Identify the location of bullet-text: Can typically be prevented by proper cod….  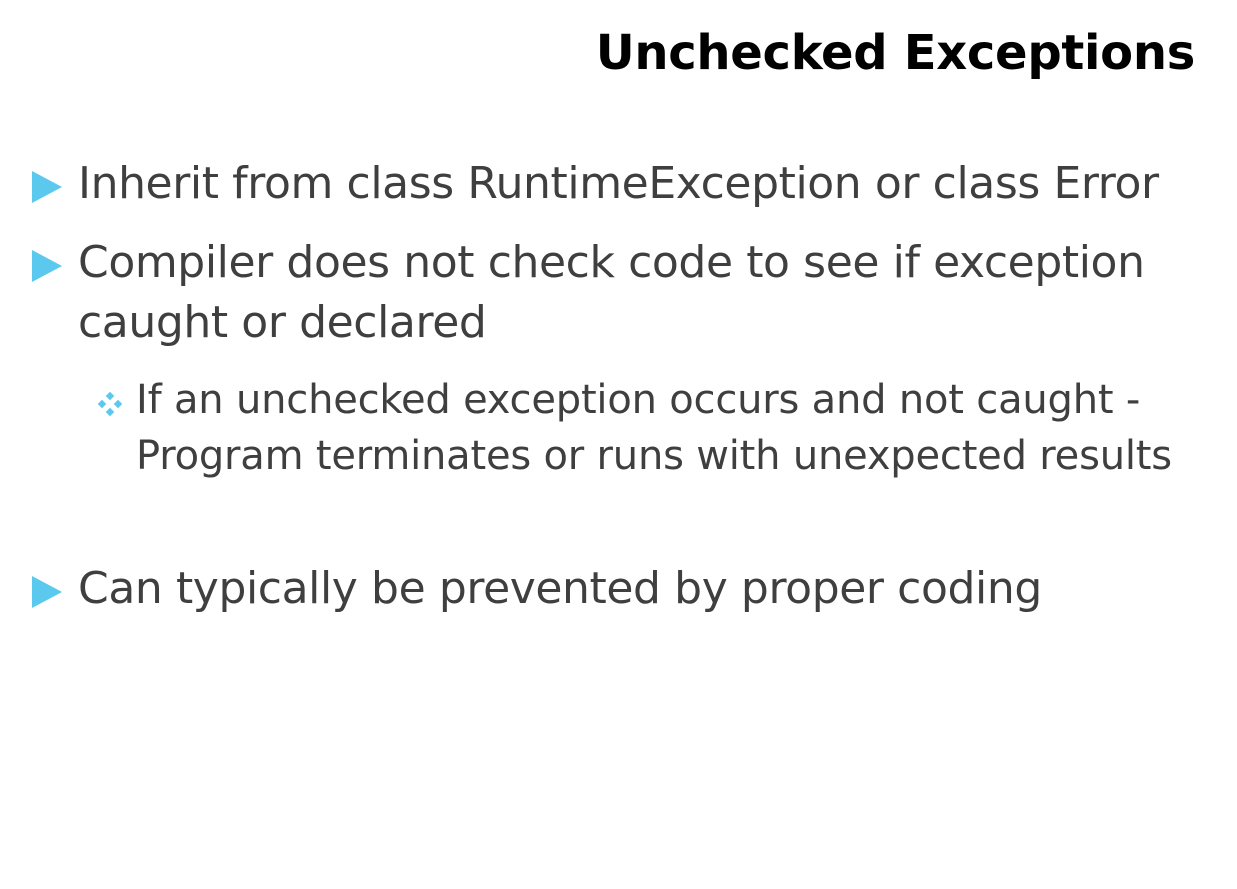
(560, 588).